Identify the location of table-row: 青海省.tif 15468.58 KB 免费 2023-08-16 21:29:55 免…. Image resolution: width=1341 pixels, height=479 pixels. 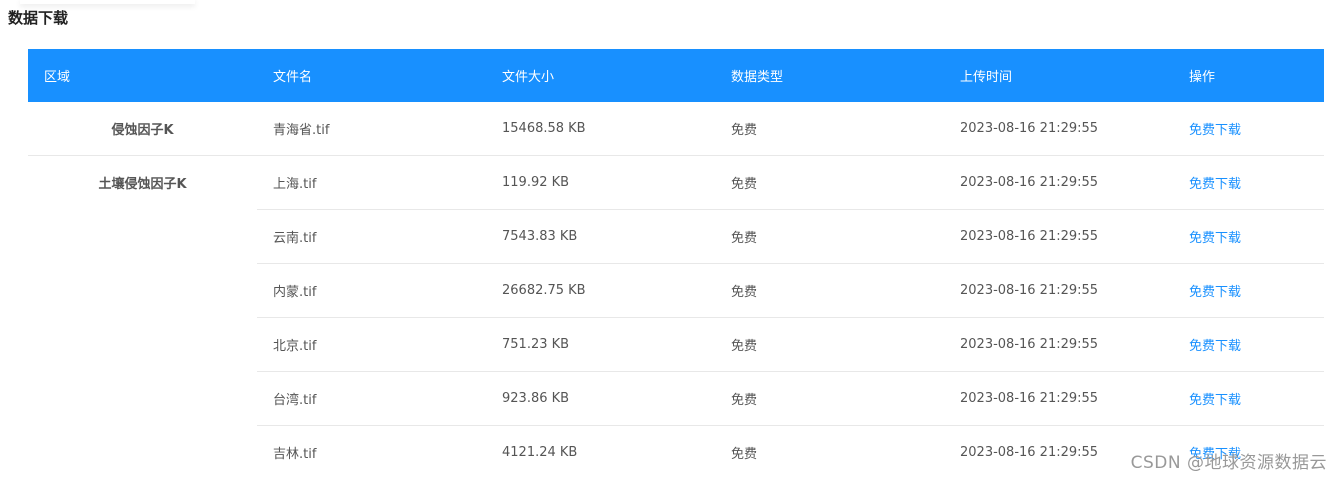
(790, 128).